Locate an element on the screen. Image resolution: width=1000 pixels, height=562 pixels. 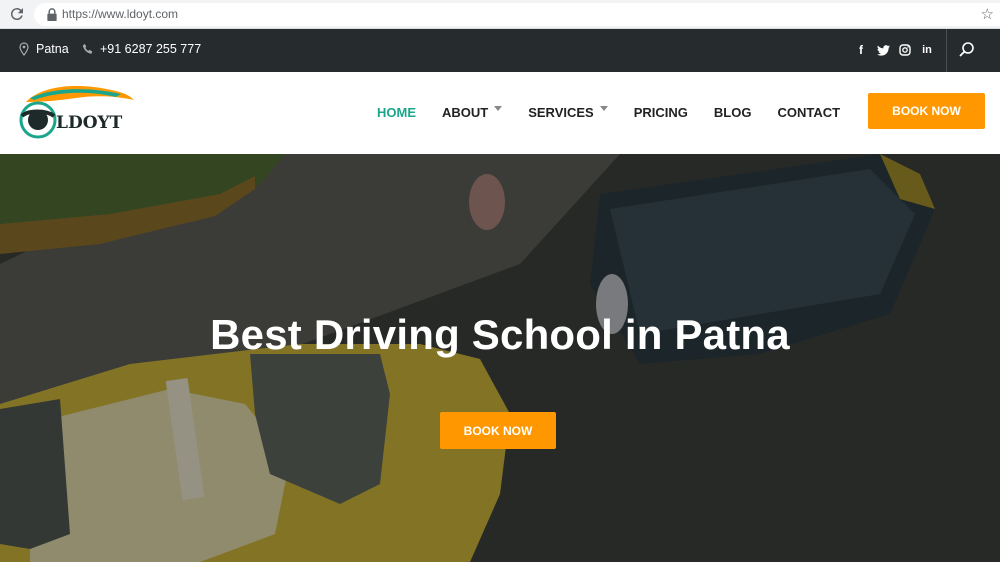
facebook-icon: f is located at coordinates (861, 50).